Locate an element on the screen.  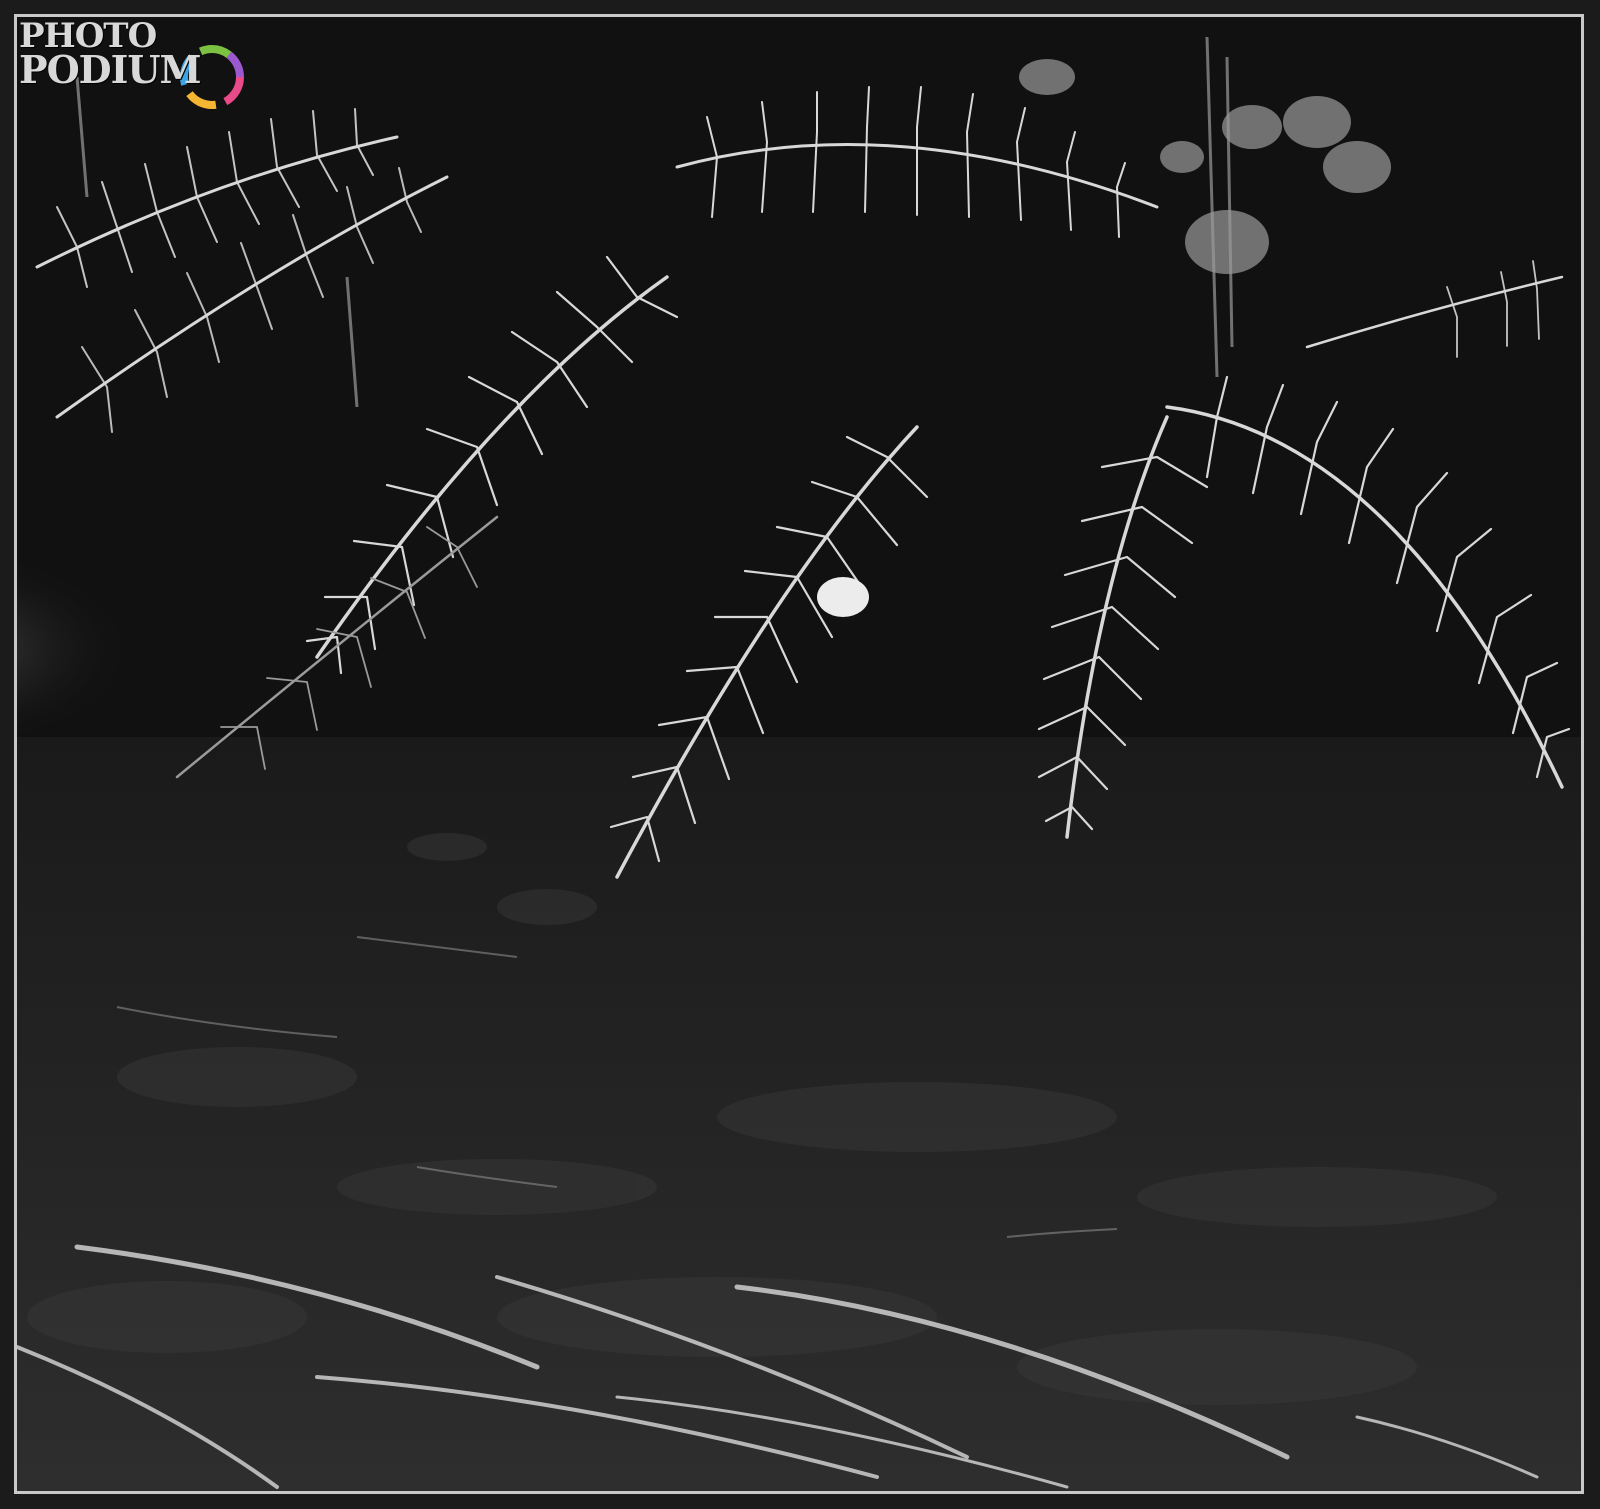
watermark-line2: PODIUM is located at coordinates (110, 69).